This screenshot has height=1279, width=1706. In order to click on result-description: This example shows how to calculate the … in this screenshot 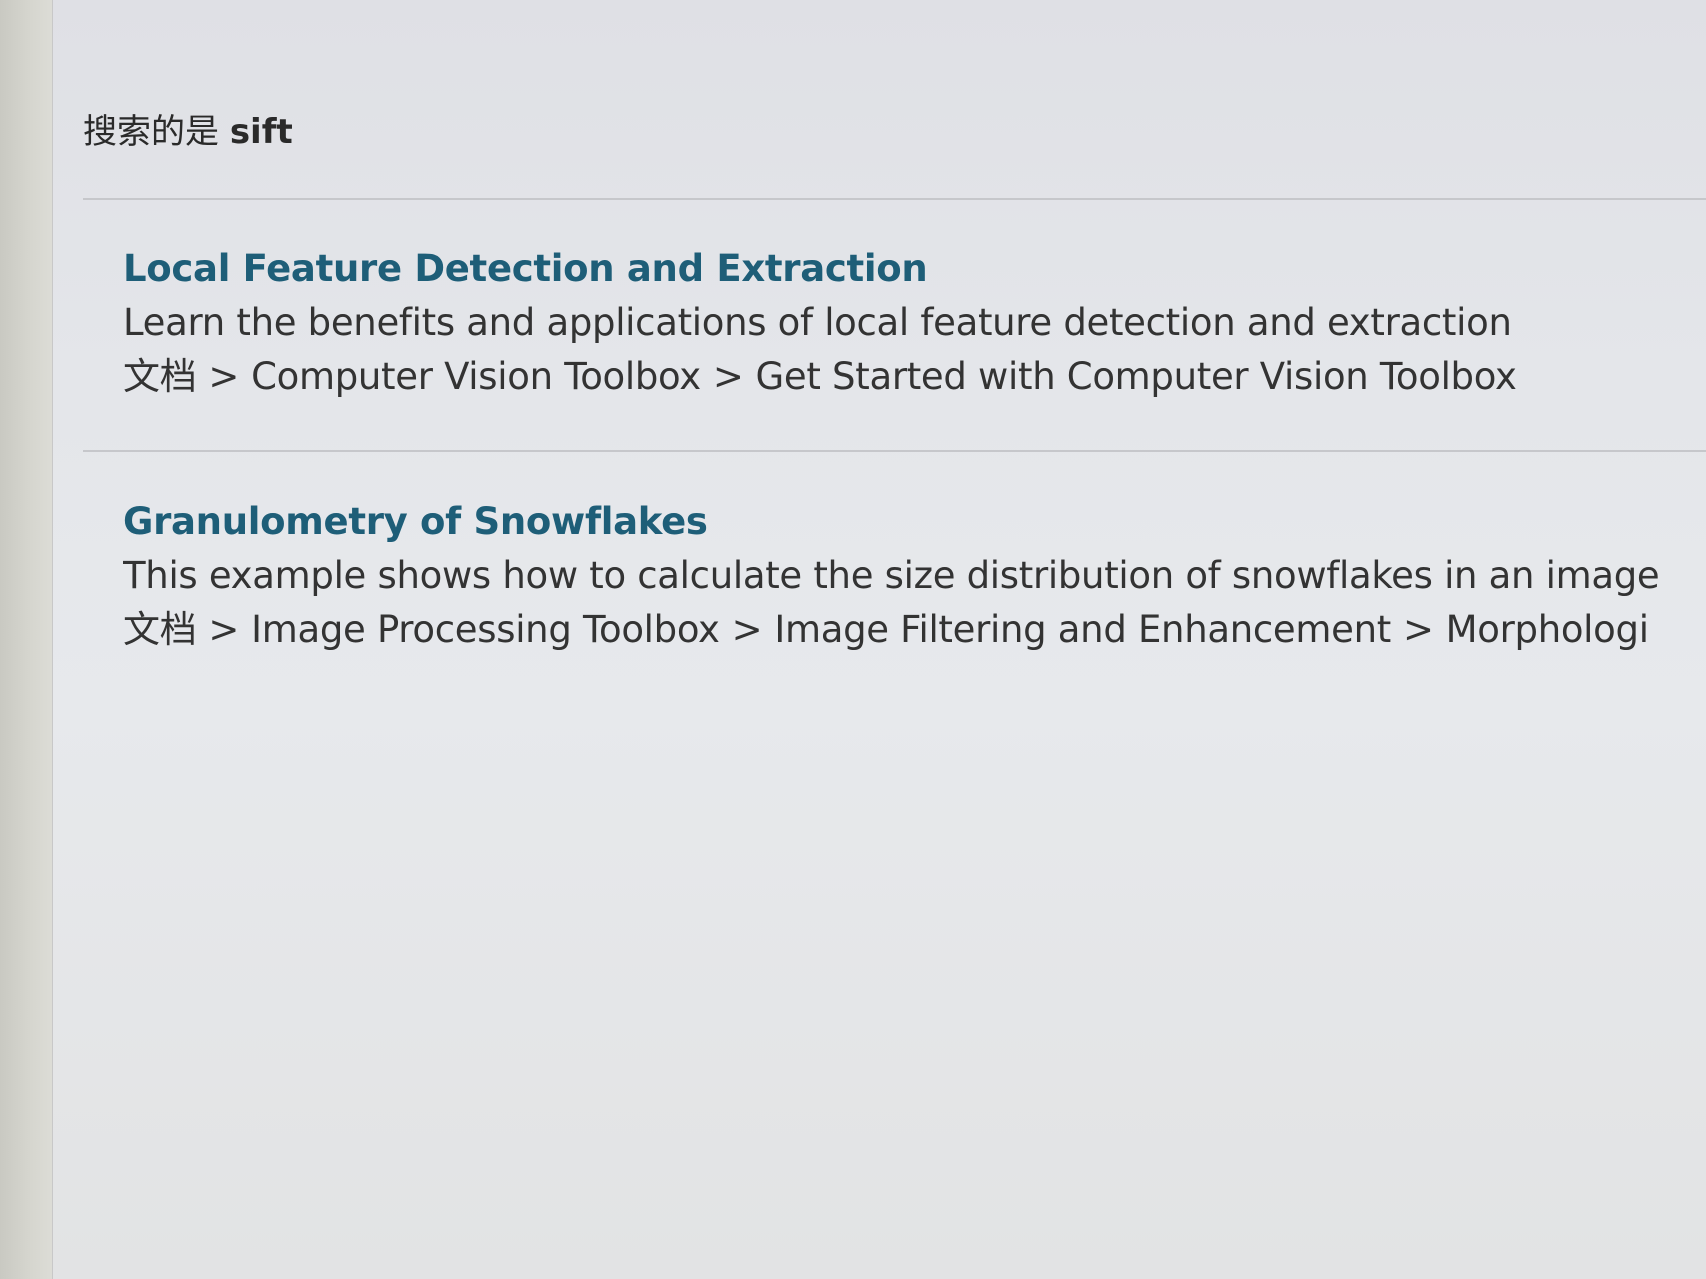, I will do `click(891, 575)`.